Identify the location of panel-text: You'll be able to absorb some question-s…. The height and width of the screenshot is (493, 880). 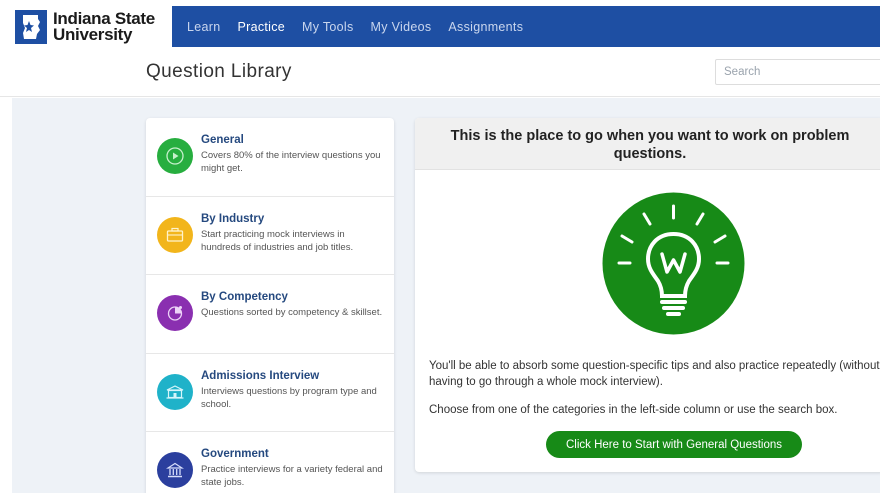
(654, 394).